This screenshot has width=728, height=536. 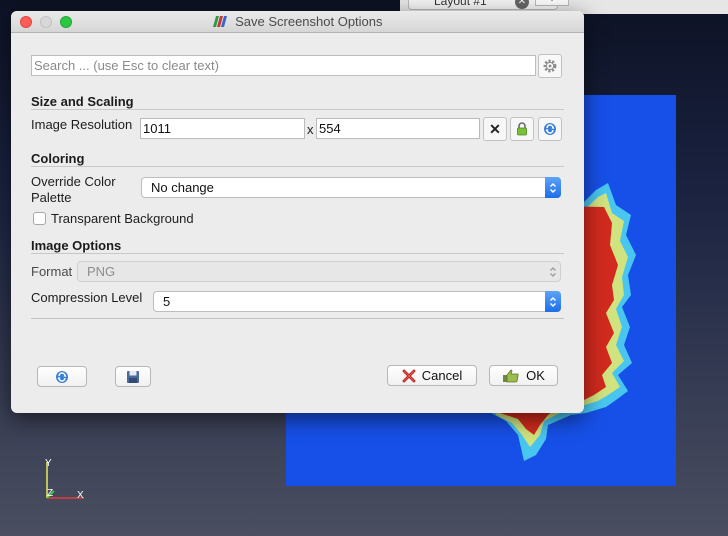 What do you see at coordinates (309, 21) in the screenshot?
I see `dialog-title: Save Screenshot Options` at bounding box center [309, 21].